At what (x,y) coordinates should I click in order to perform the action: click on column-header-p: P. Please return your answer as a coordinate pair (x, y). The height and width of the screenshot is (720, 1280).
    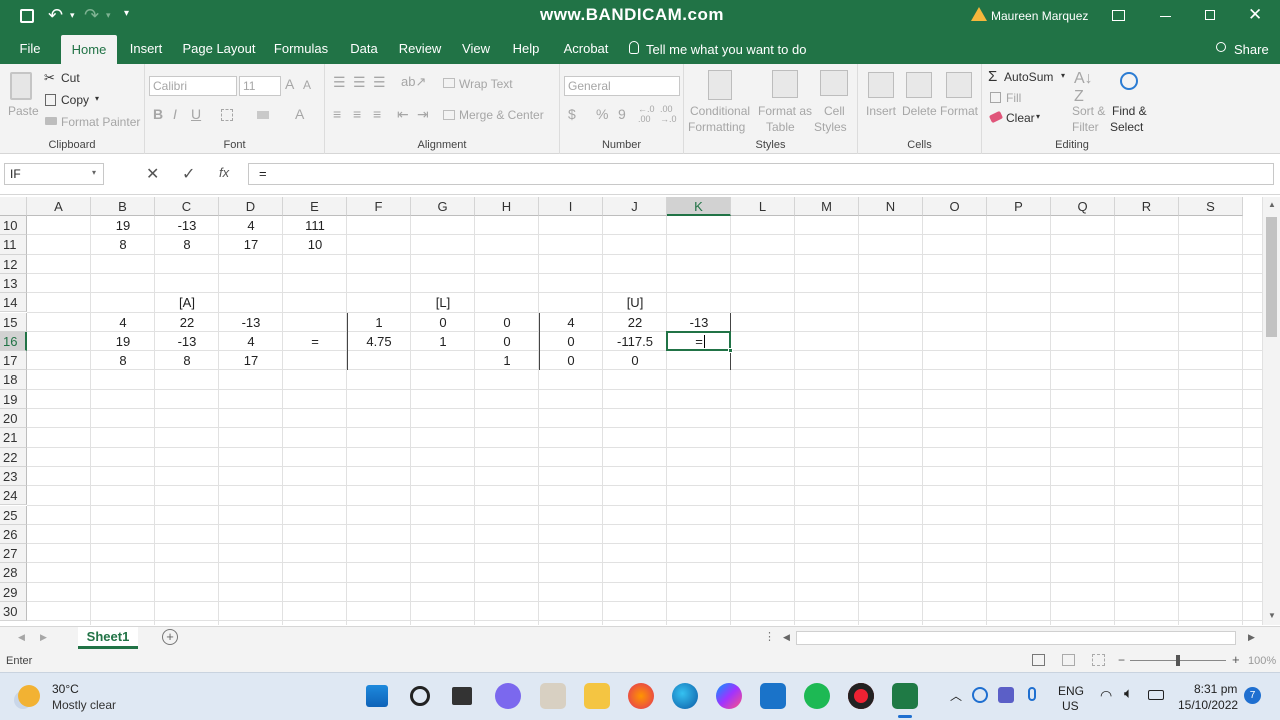
    Looking at the image, I should click on (1019, 206).